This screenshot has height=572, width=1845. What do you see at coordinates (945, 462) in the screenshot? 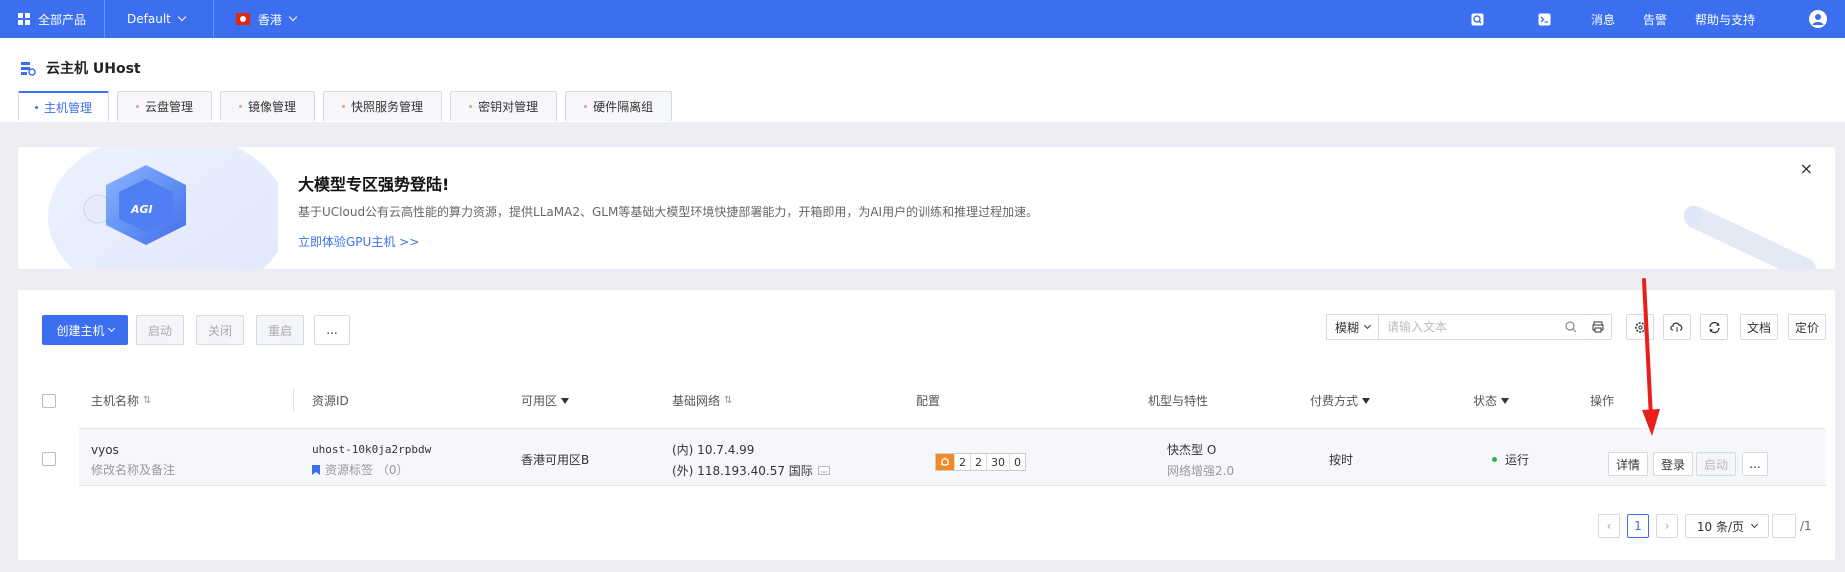
I see `ubuntu-icon` at bounding box center [945, 462].